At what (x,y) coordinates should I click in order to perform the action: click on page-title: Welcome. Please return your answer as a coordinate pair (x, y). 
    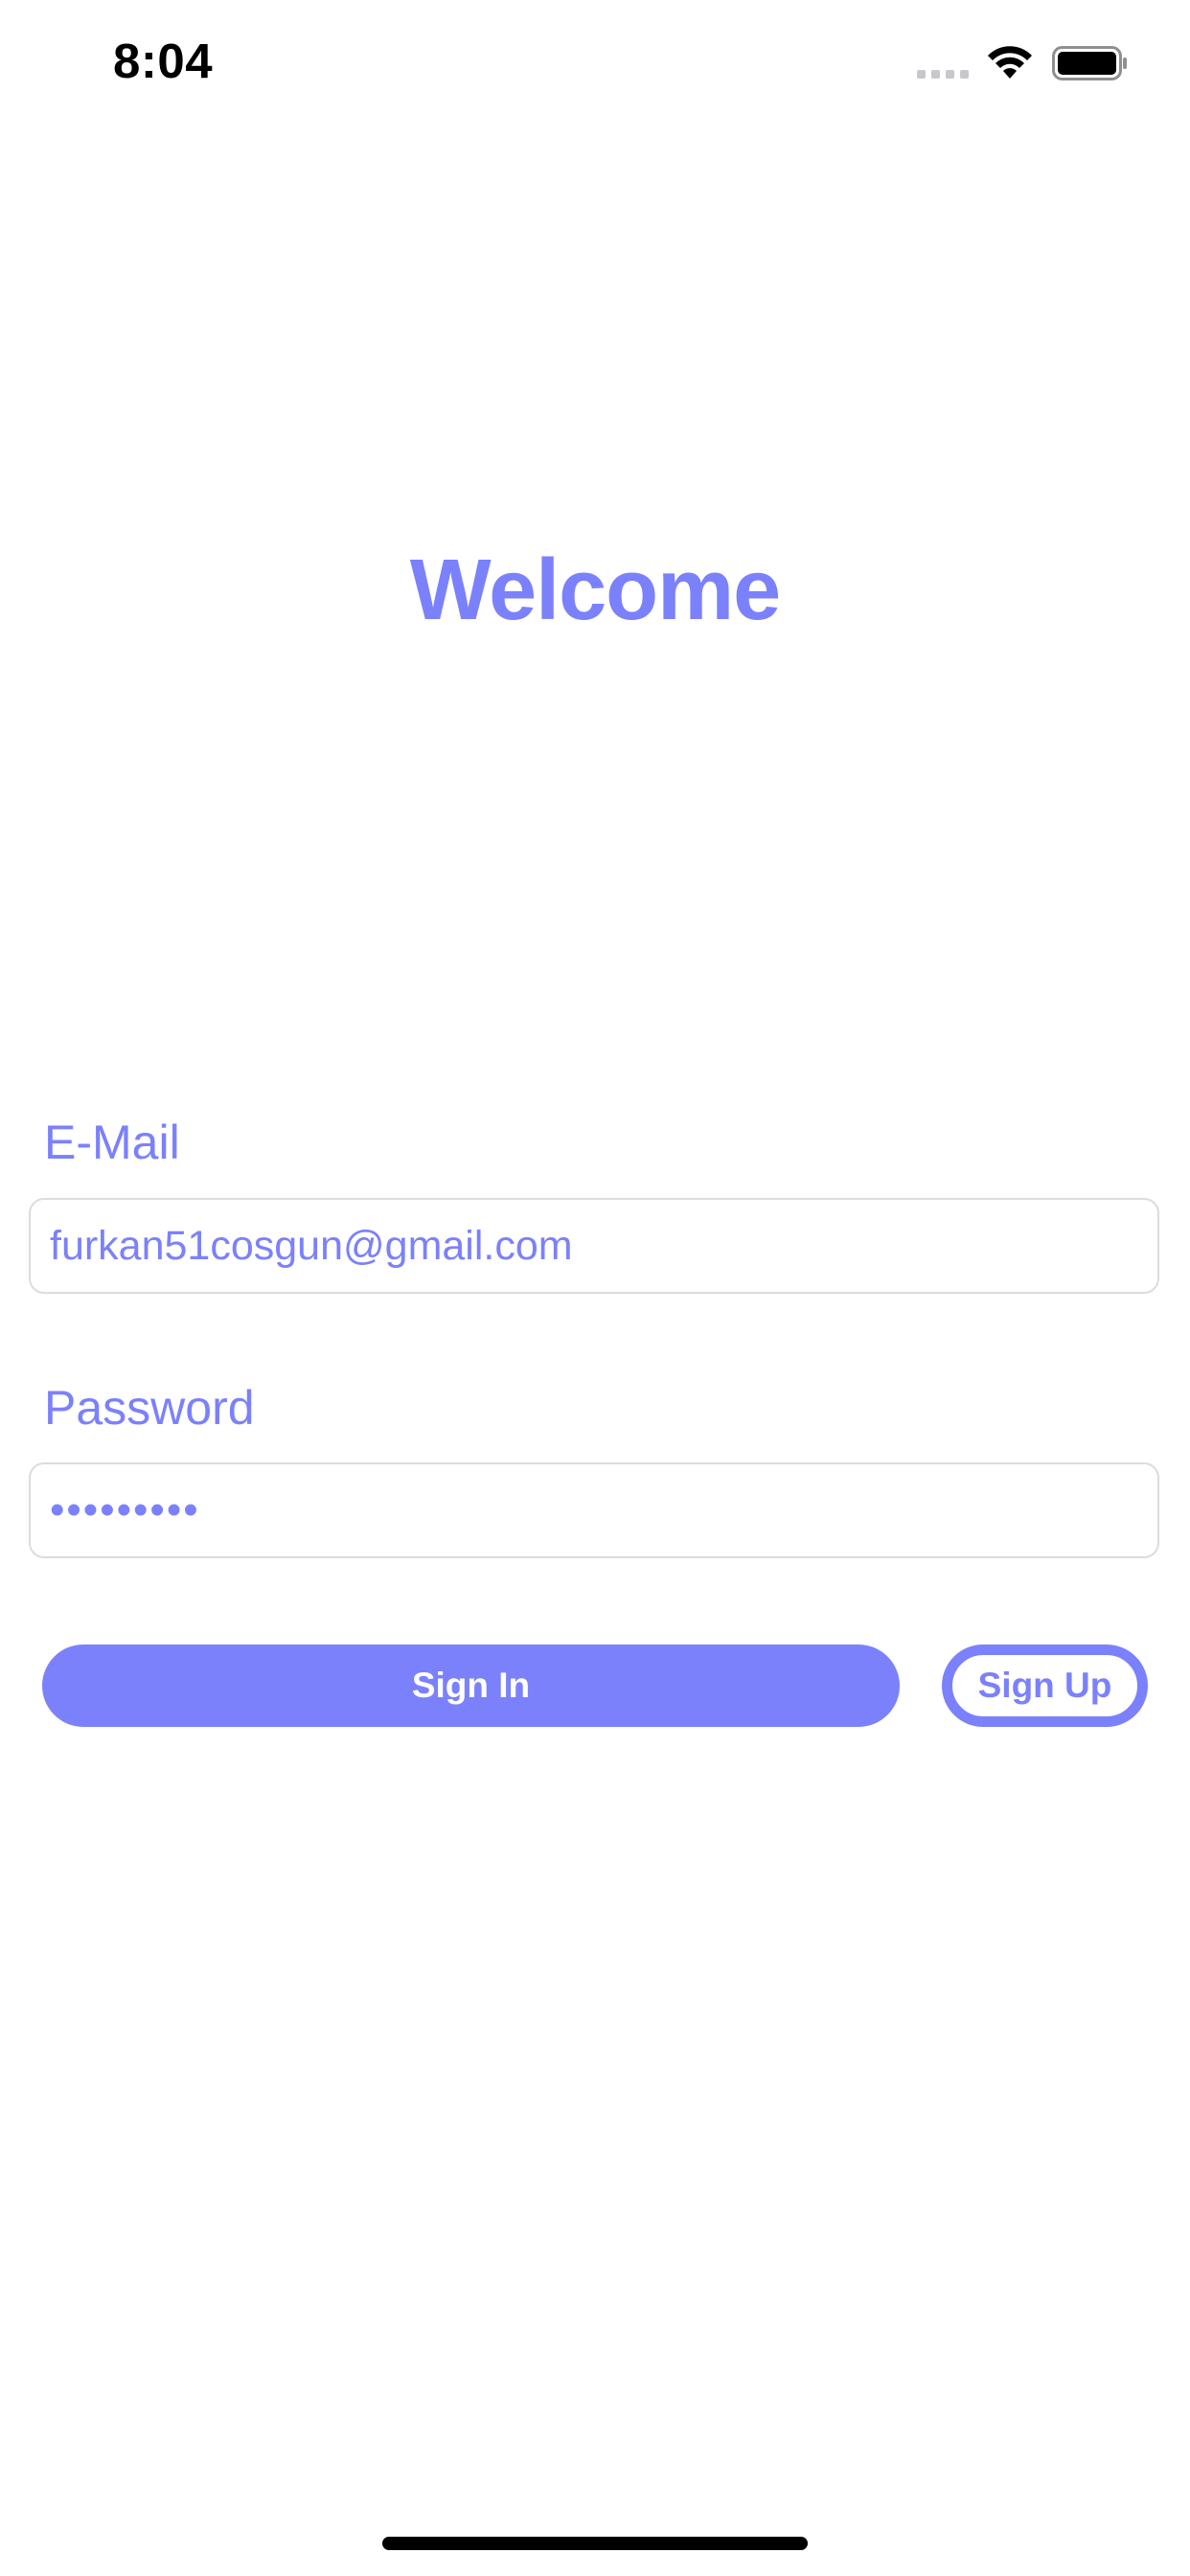
    Looking at the image, I should click on (595, 590).